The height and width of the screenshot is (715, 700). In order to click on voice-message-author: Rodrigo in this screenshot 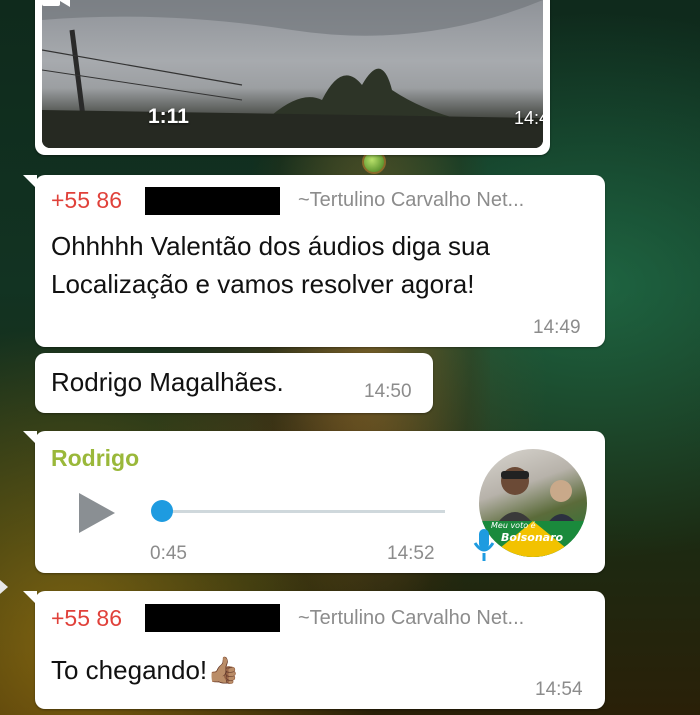, I will do `click(95, 458)`.